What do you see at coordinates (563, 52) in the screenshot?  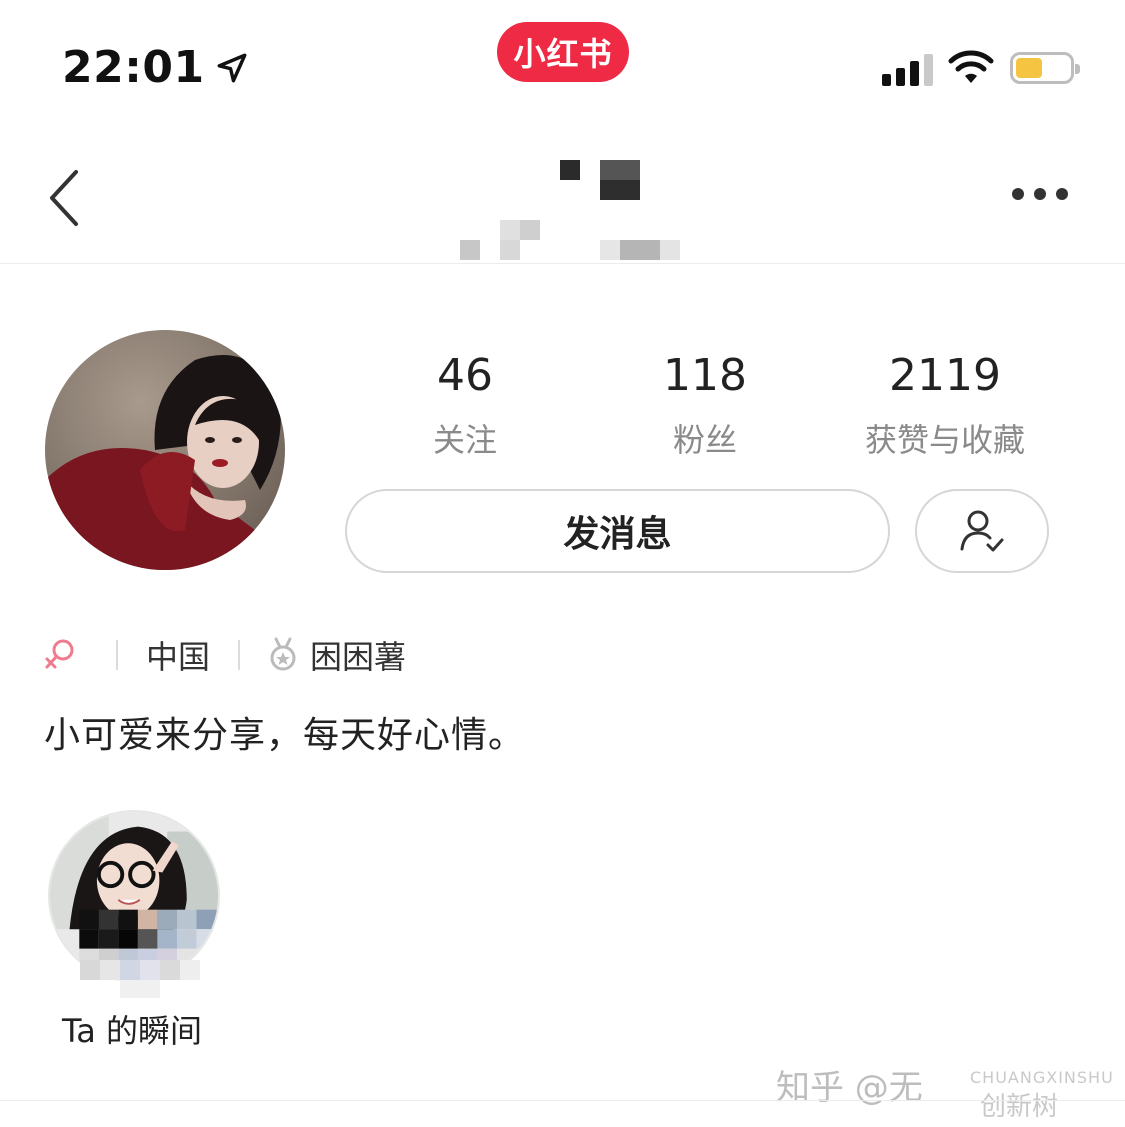 I see `app-badge: 小红书` at bounding box center [563, 52].